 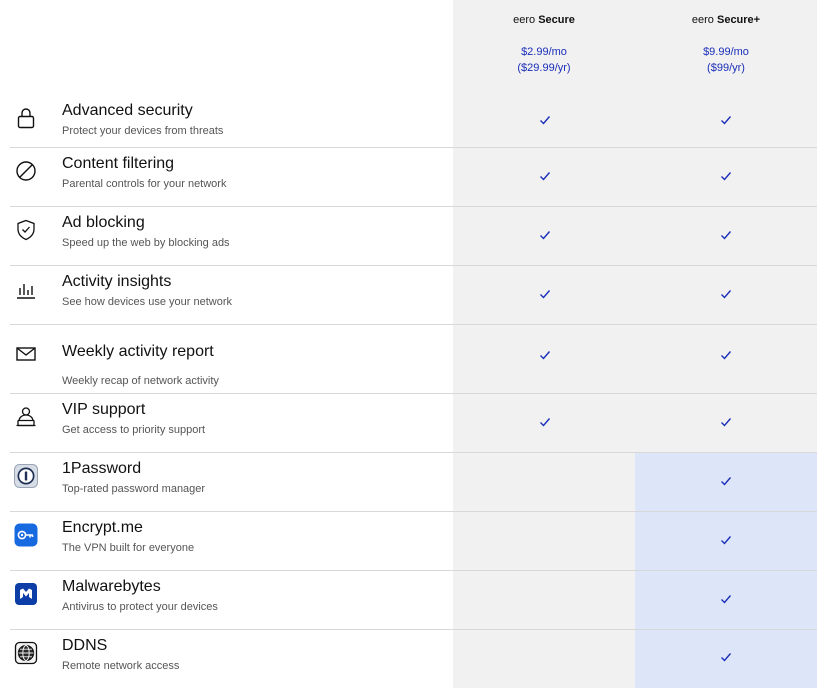 I want to click on plan-price: $9.99/mo ($99/yr), so click(x=726, y=60).